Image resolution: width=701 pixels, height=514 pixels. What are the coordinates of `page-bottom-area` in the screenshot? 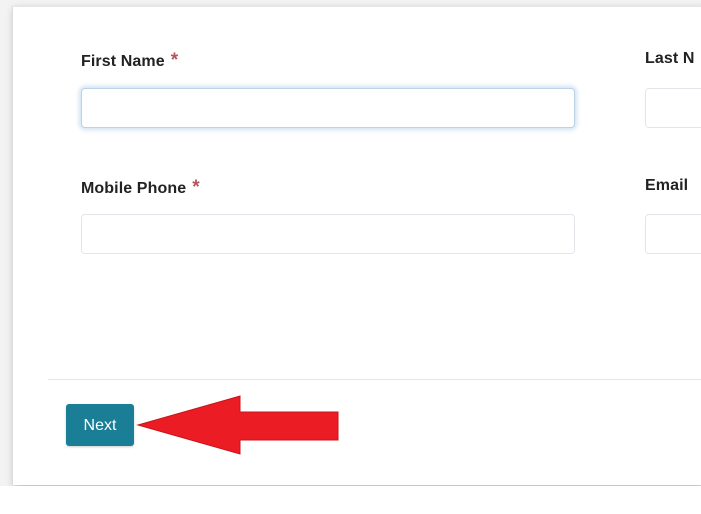 It's located at (350, 500).